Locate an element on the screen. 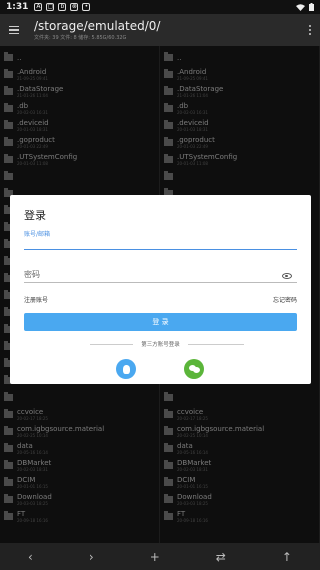 This screenshot has width=320, height=570. register-link: 注册账号 is located at coordinates (36, 299).